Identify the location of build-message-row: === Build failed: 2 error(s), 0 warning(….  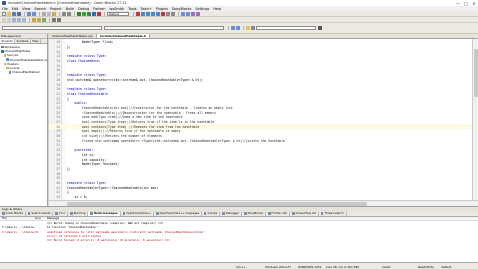
(239, 240).